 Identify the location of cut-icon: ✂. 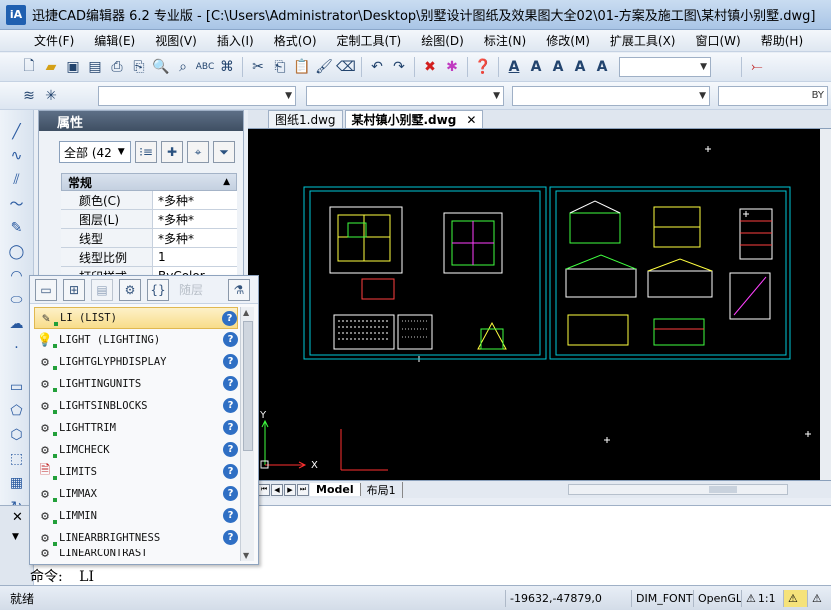
(258, 67).